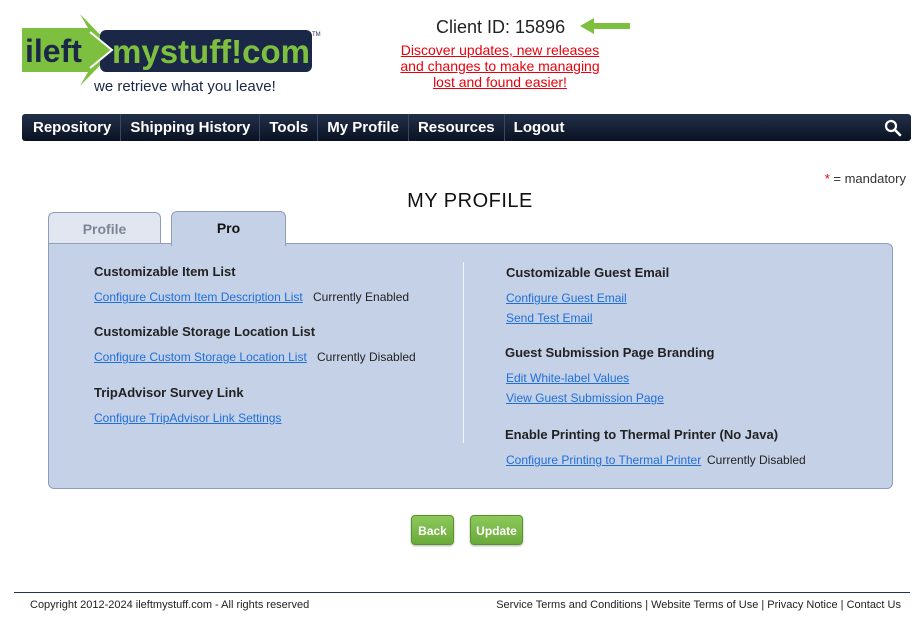  Describe the element at coordinates (366, 357) in the screenshot. I see `storage-list-status: Currently Disabled` at that location.